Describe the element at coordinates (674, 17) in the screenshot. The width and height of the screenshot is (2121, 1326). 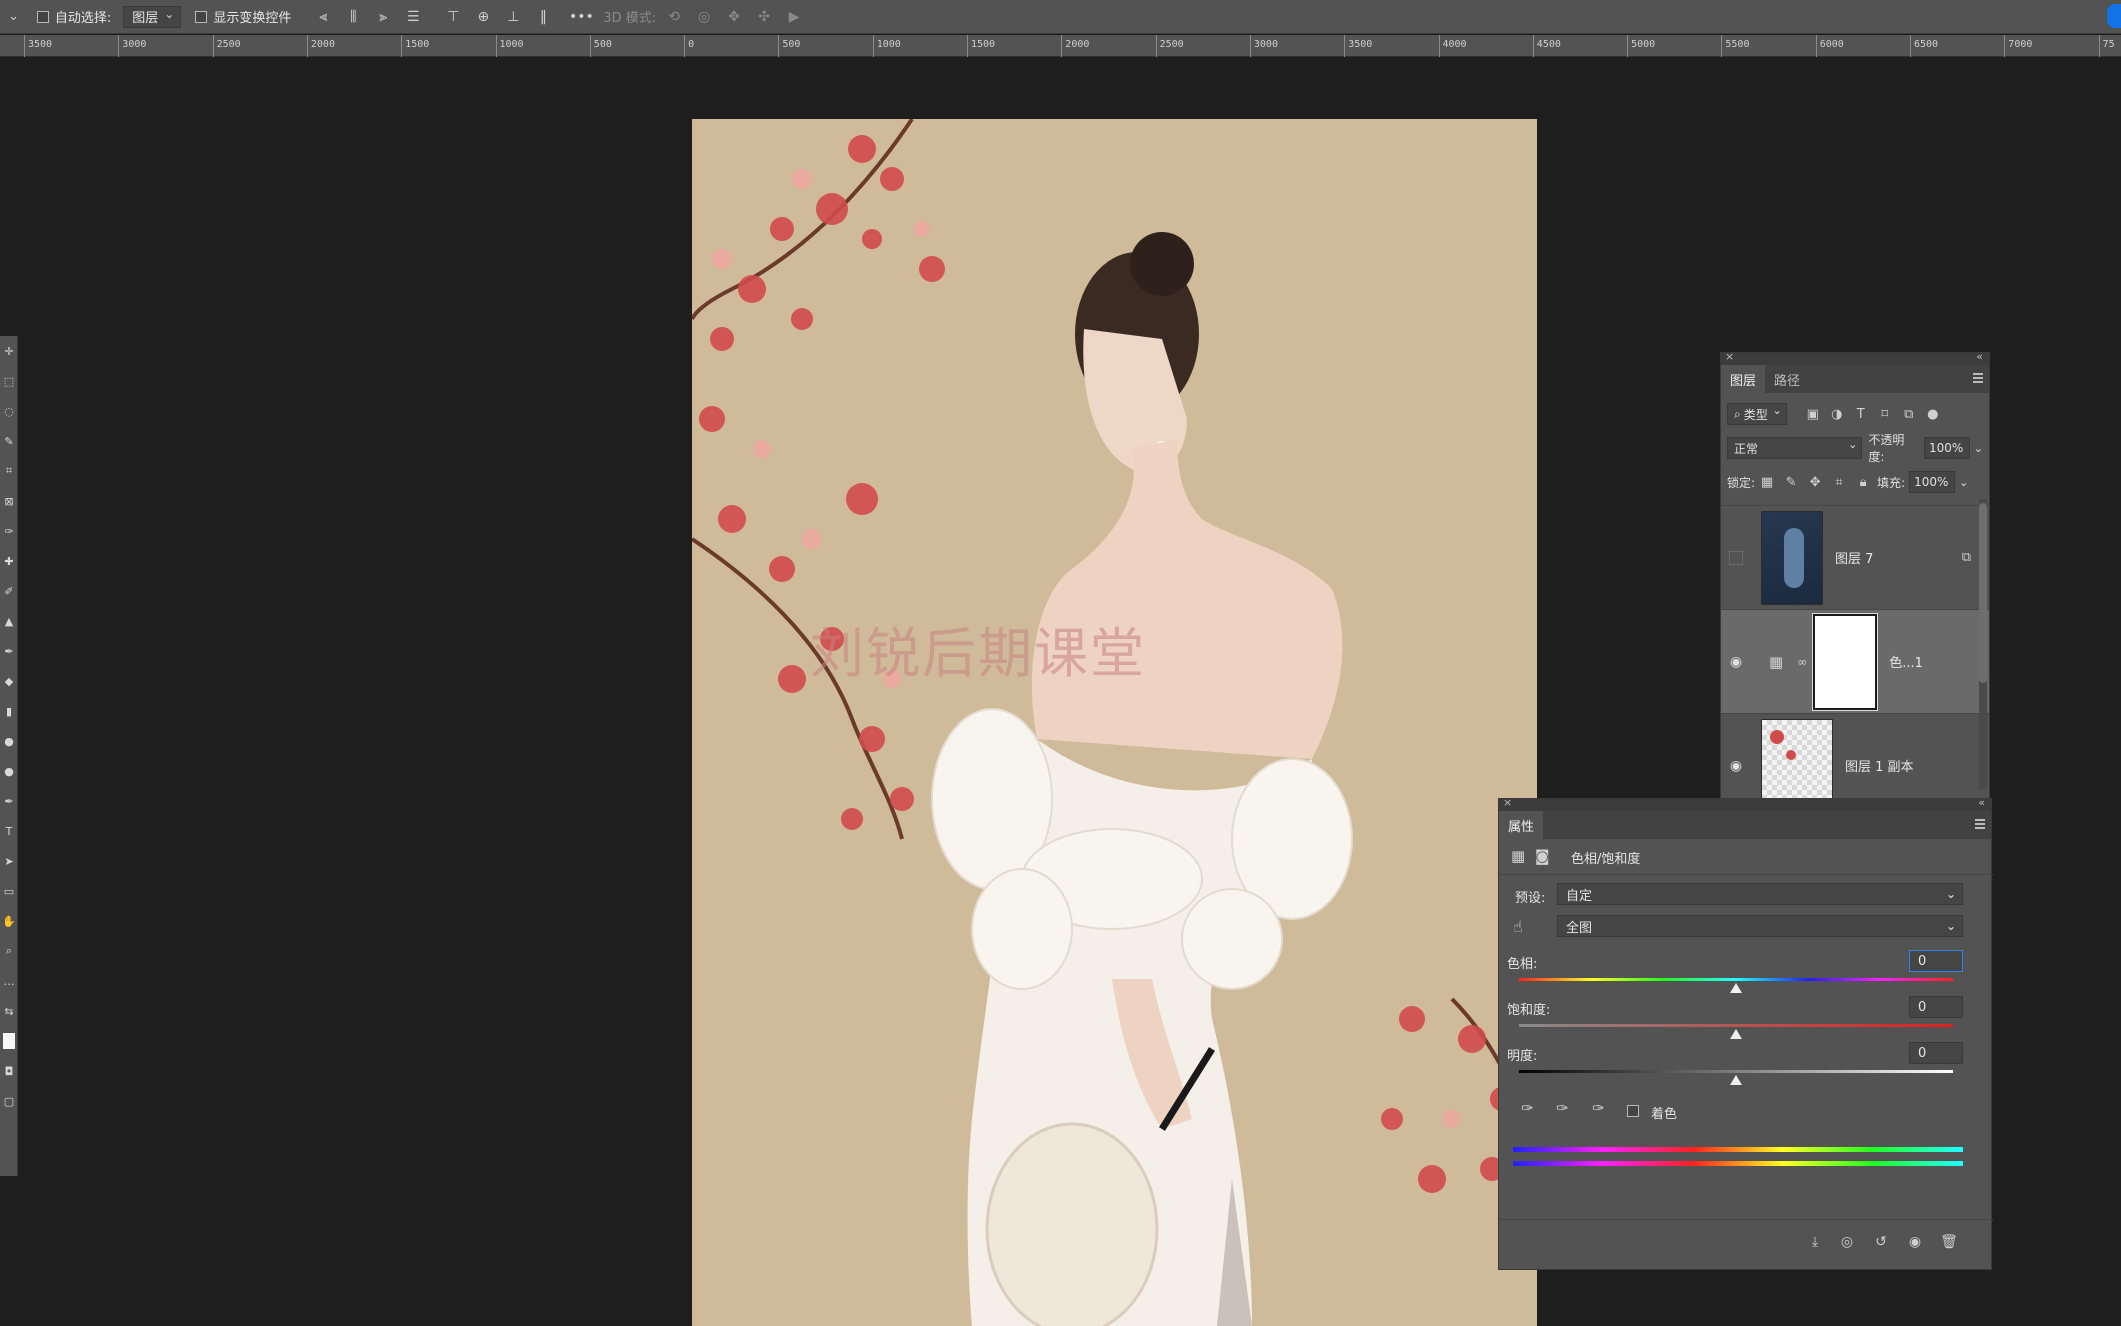
I see `orbit-3d-icon: ⟲` at that location.